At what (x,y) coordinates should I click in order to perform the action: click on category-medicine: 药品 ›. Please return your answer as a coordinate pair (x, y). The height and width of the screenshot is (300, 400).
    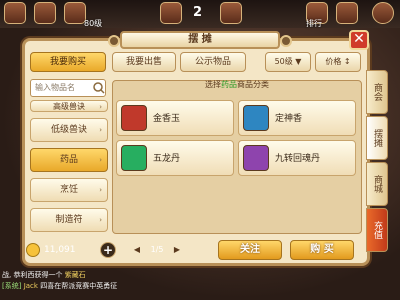
    Looking at the image, I should click on (69, 160).